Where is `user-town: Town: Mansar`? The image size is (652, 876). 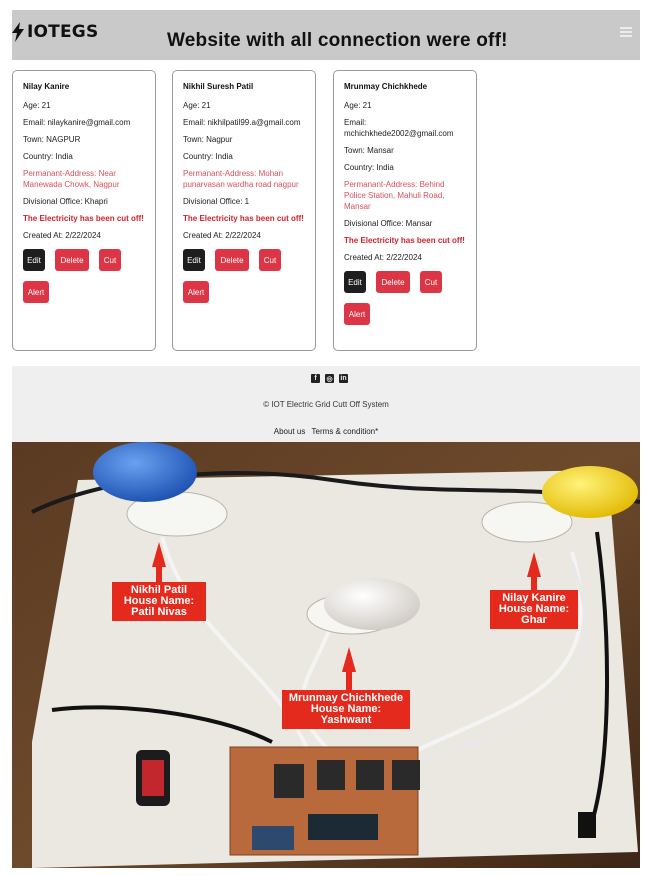
user-town: Town: Mansar is located at coordinates (369, 150).